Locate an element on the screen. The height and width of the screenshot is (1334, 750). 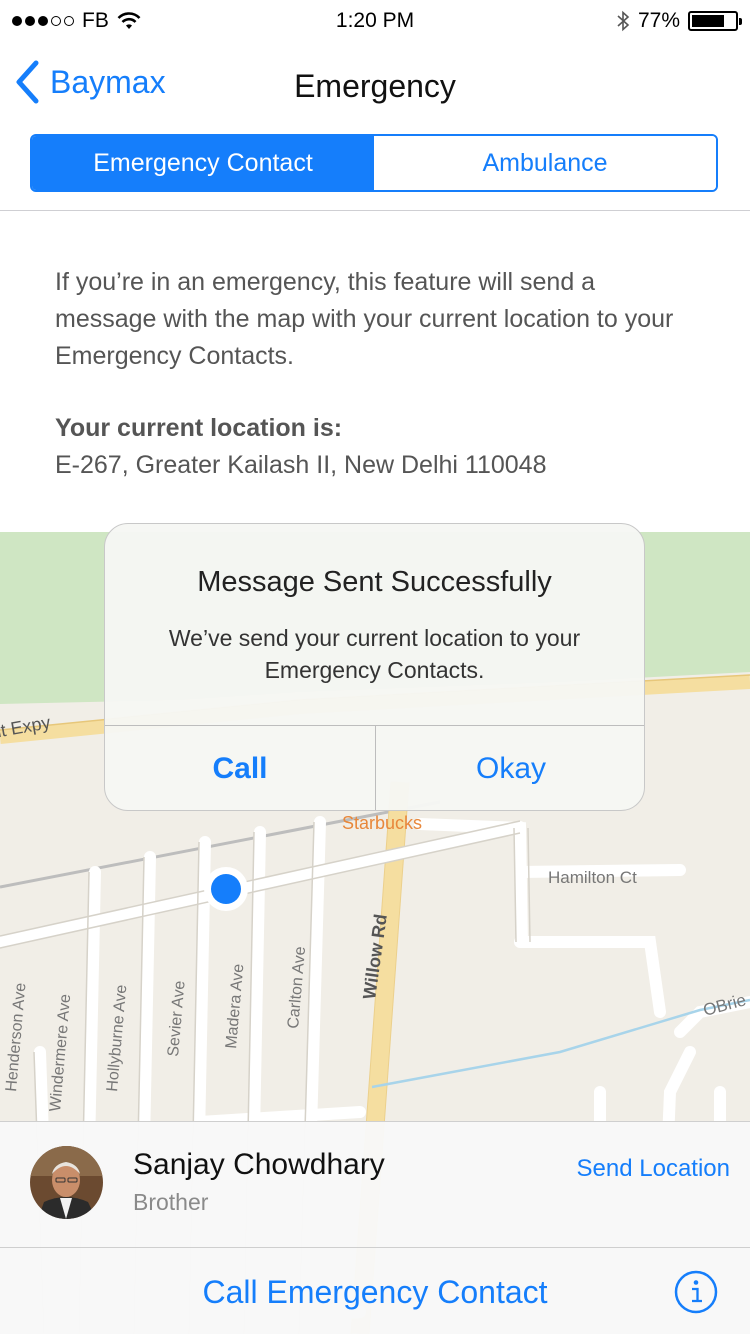
map-label-windermere: Windermere Ave is located at coordinates (60, 1052).